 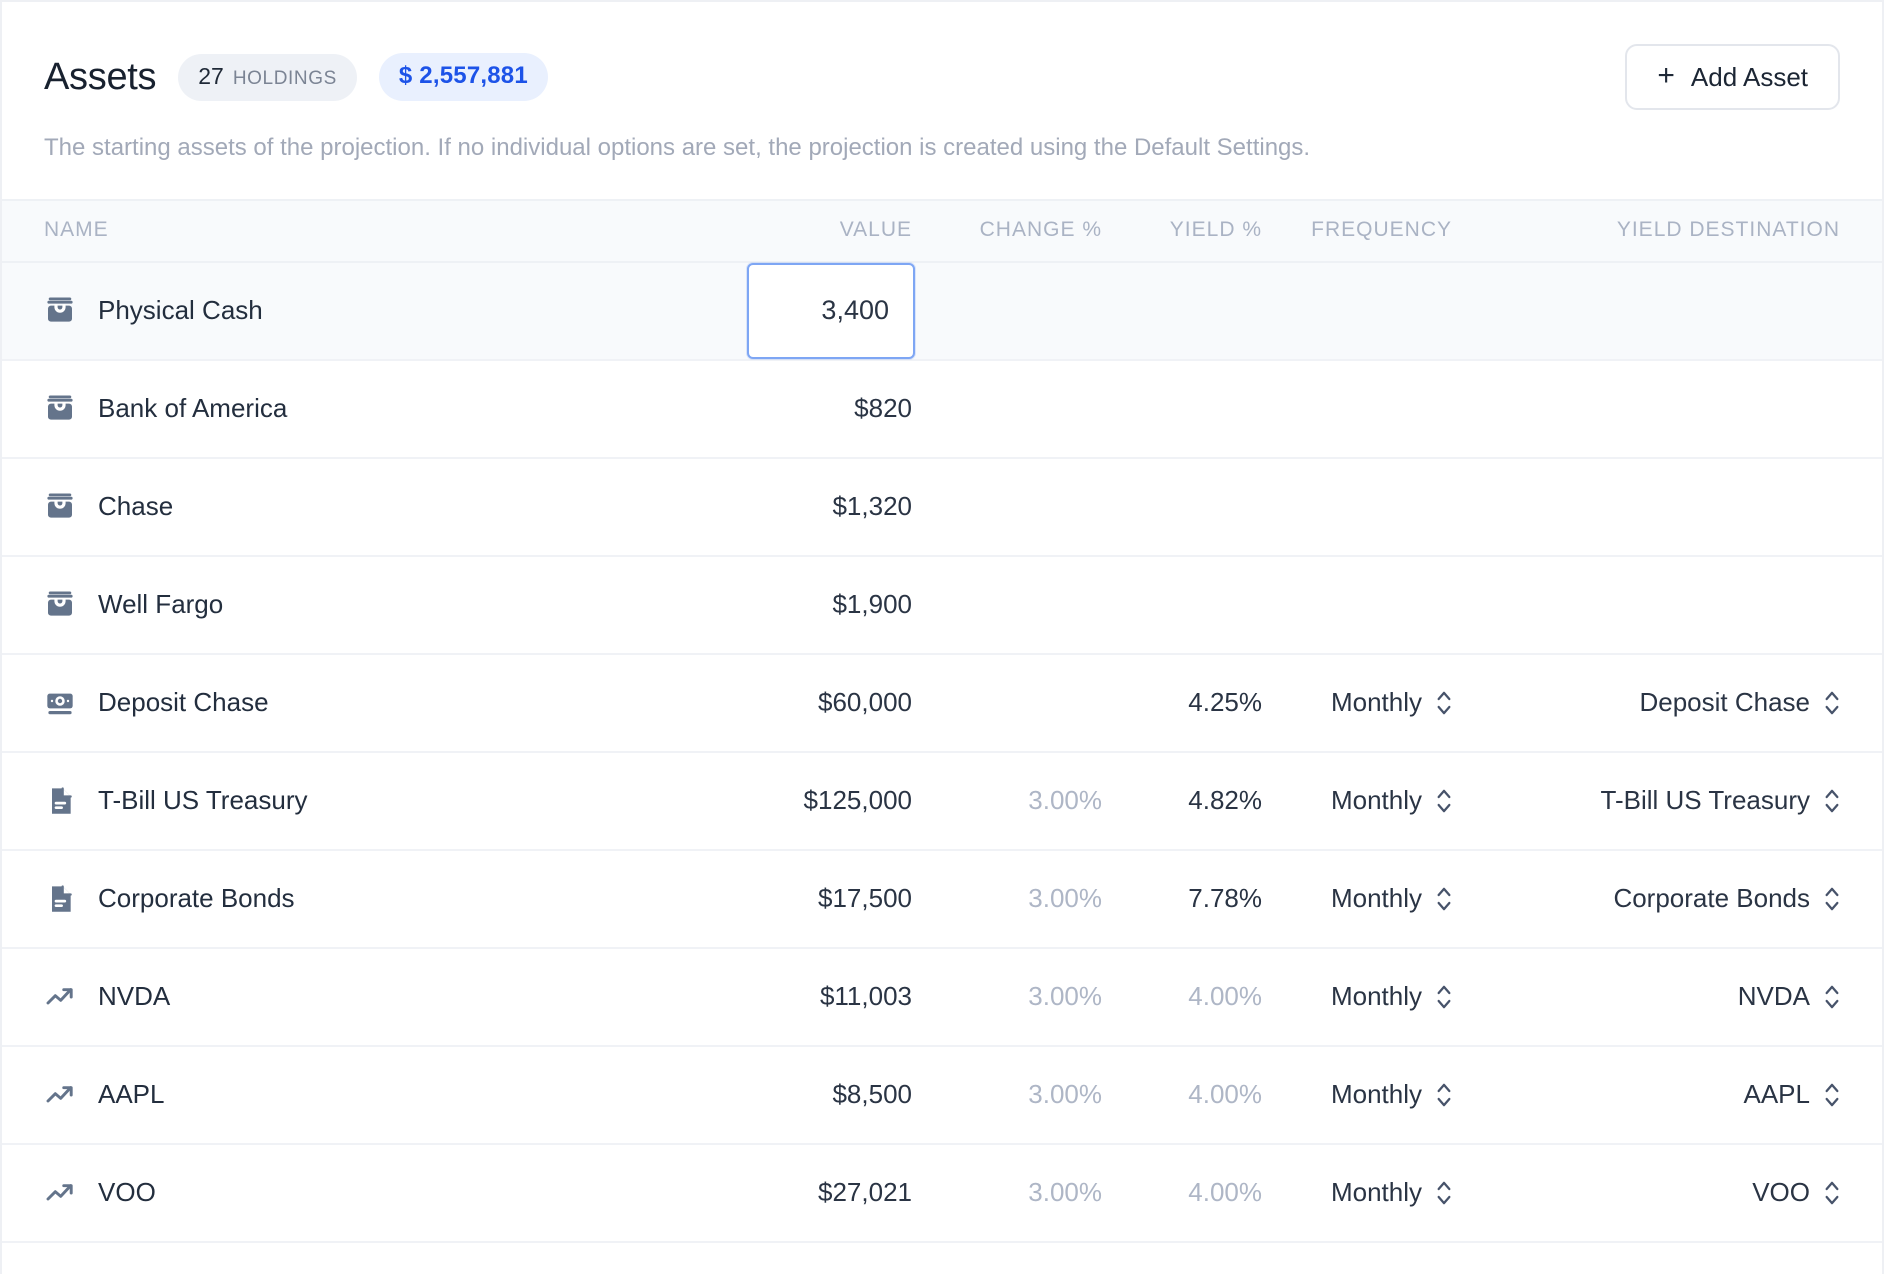 I want to click on yield-destination-value: VOO, so click(x=1781, y=1192).